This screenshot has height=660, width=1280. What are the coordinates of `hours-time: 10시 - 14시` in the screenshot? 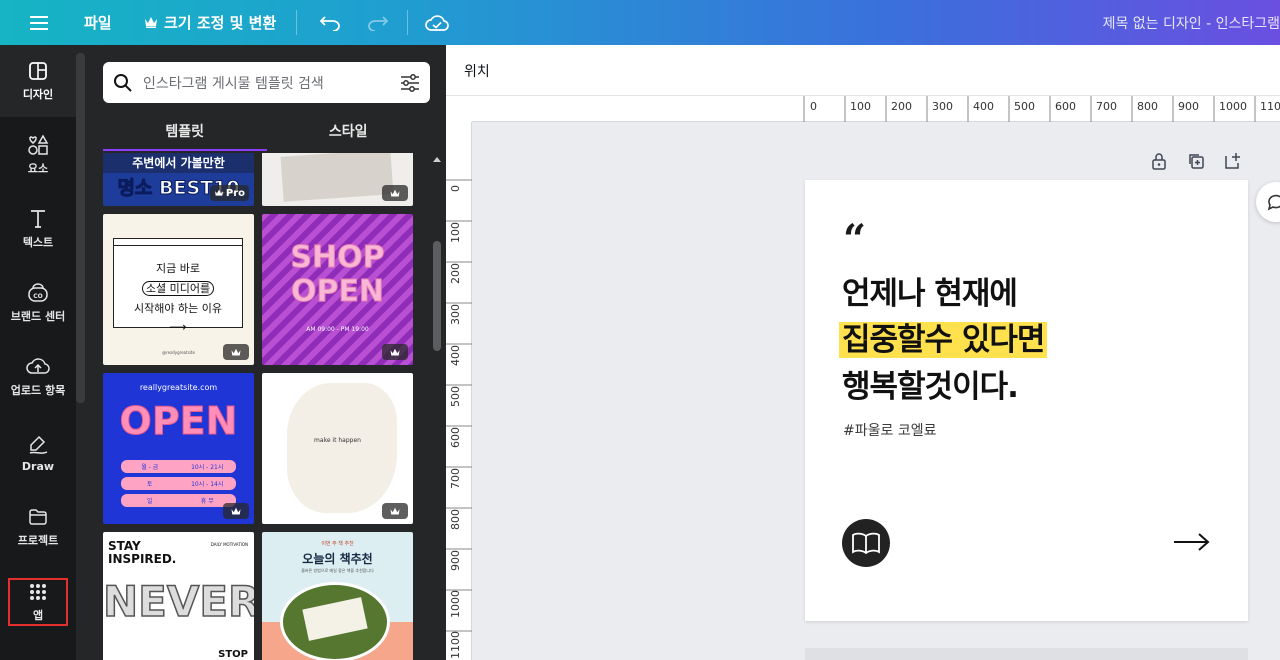 It's located at (207, 484).